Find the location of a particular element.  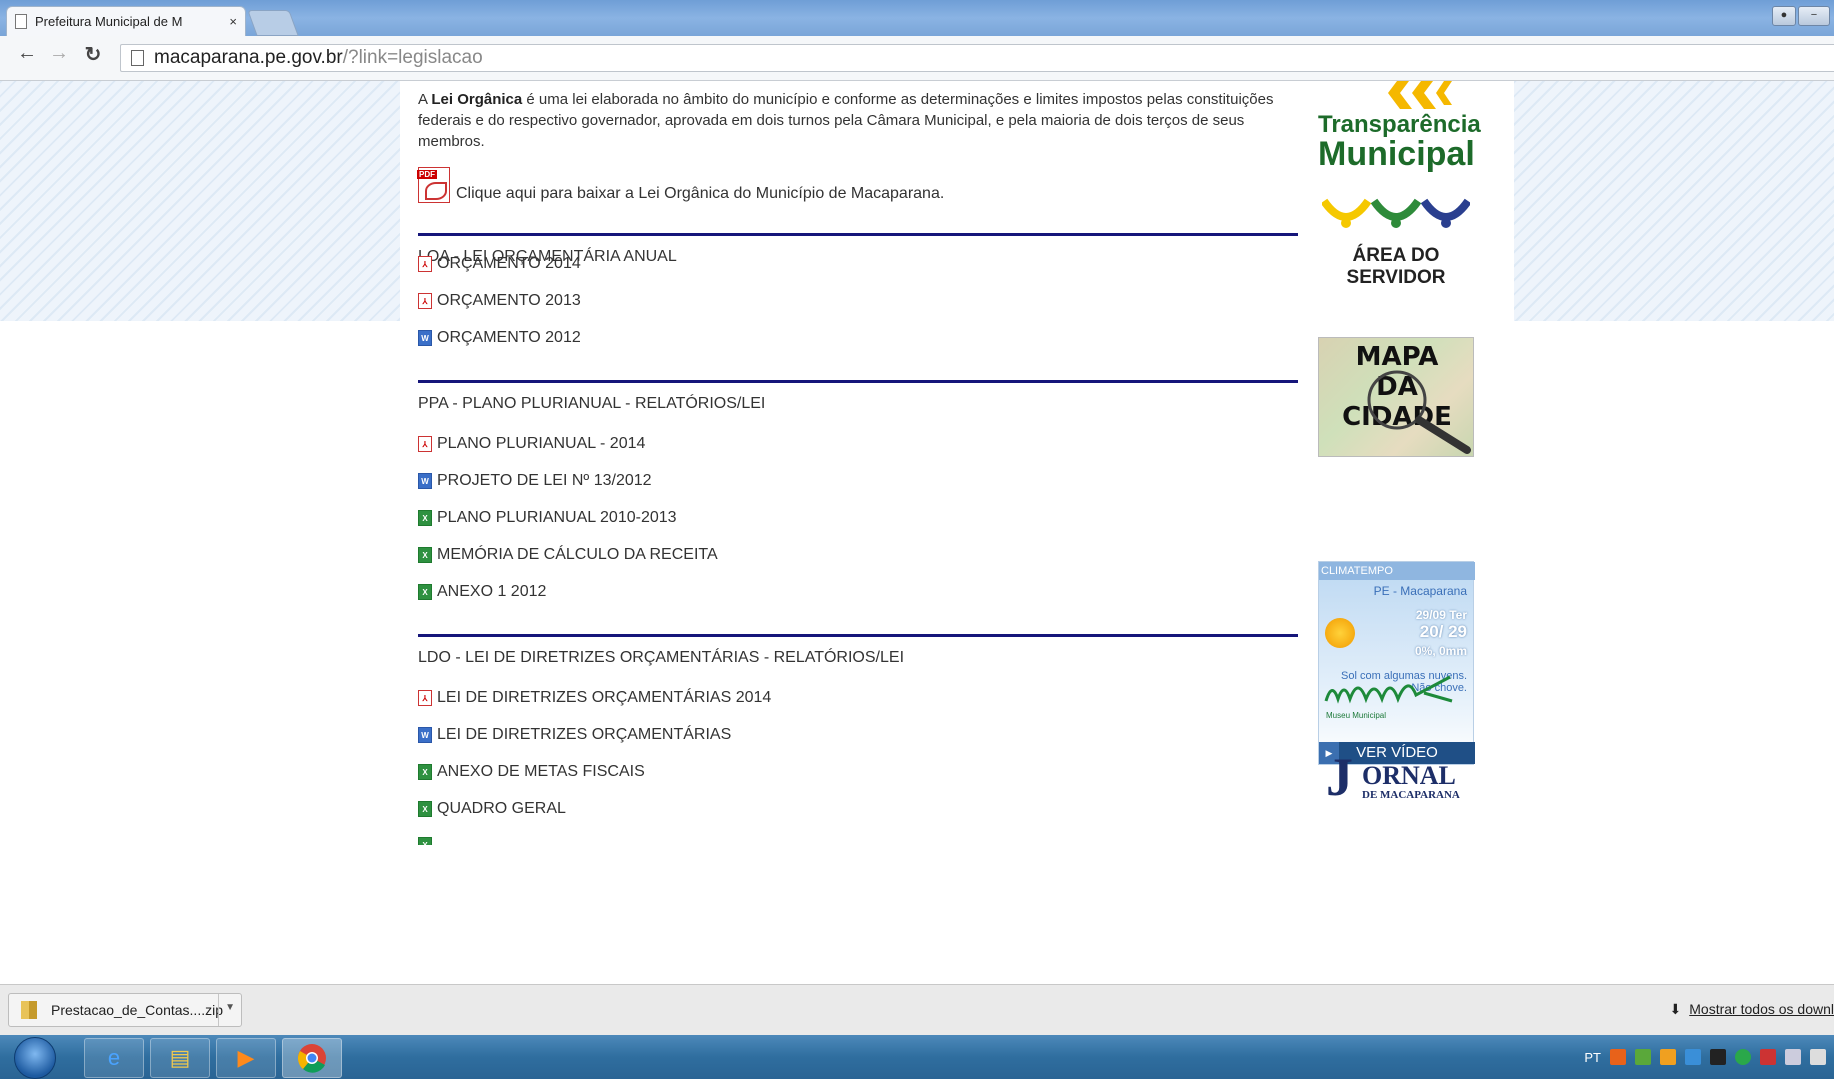

forward-icon: → is located at coordinates (59, 53).